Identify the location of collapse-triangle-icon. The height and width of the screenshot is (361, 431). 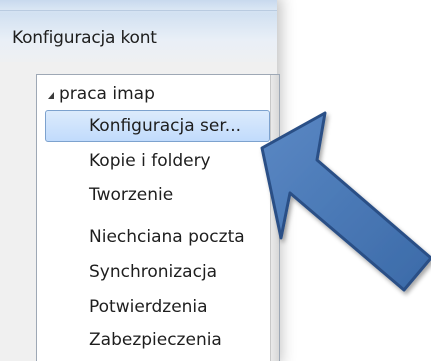
(51, 95).